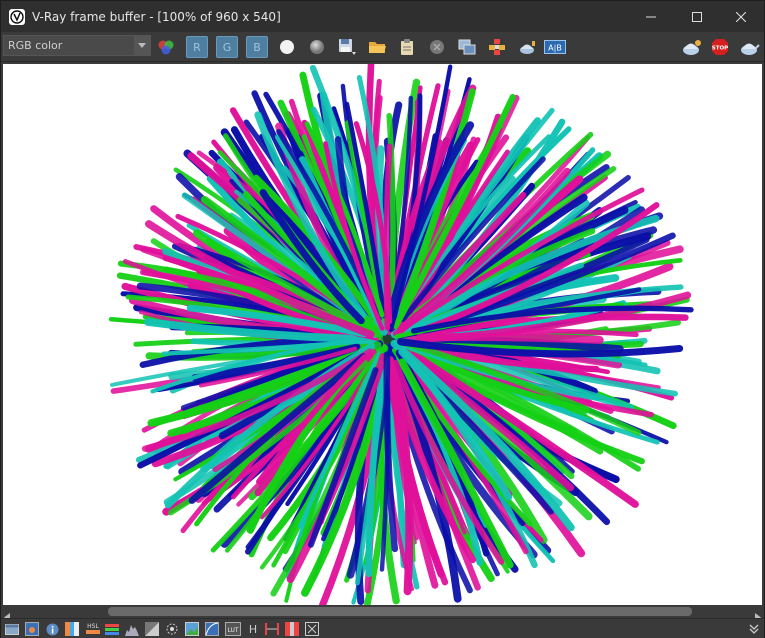  Describe the element at coordinates (382, 16) in the screenshot. I see `title-bar: V-Ray frame buffer - [100% of 960 x 540]` at that location.